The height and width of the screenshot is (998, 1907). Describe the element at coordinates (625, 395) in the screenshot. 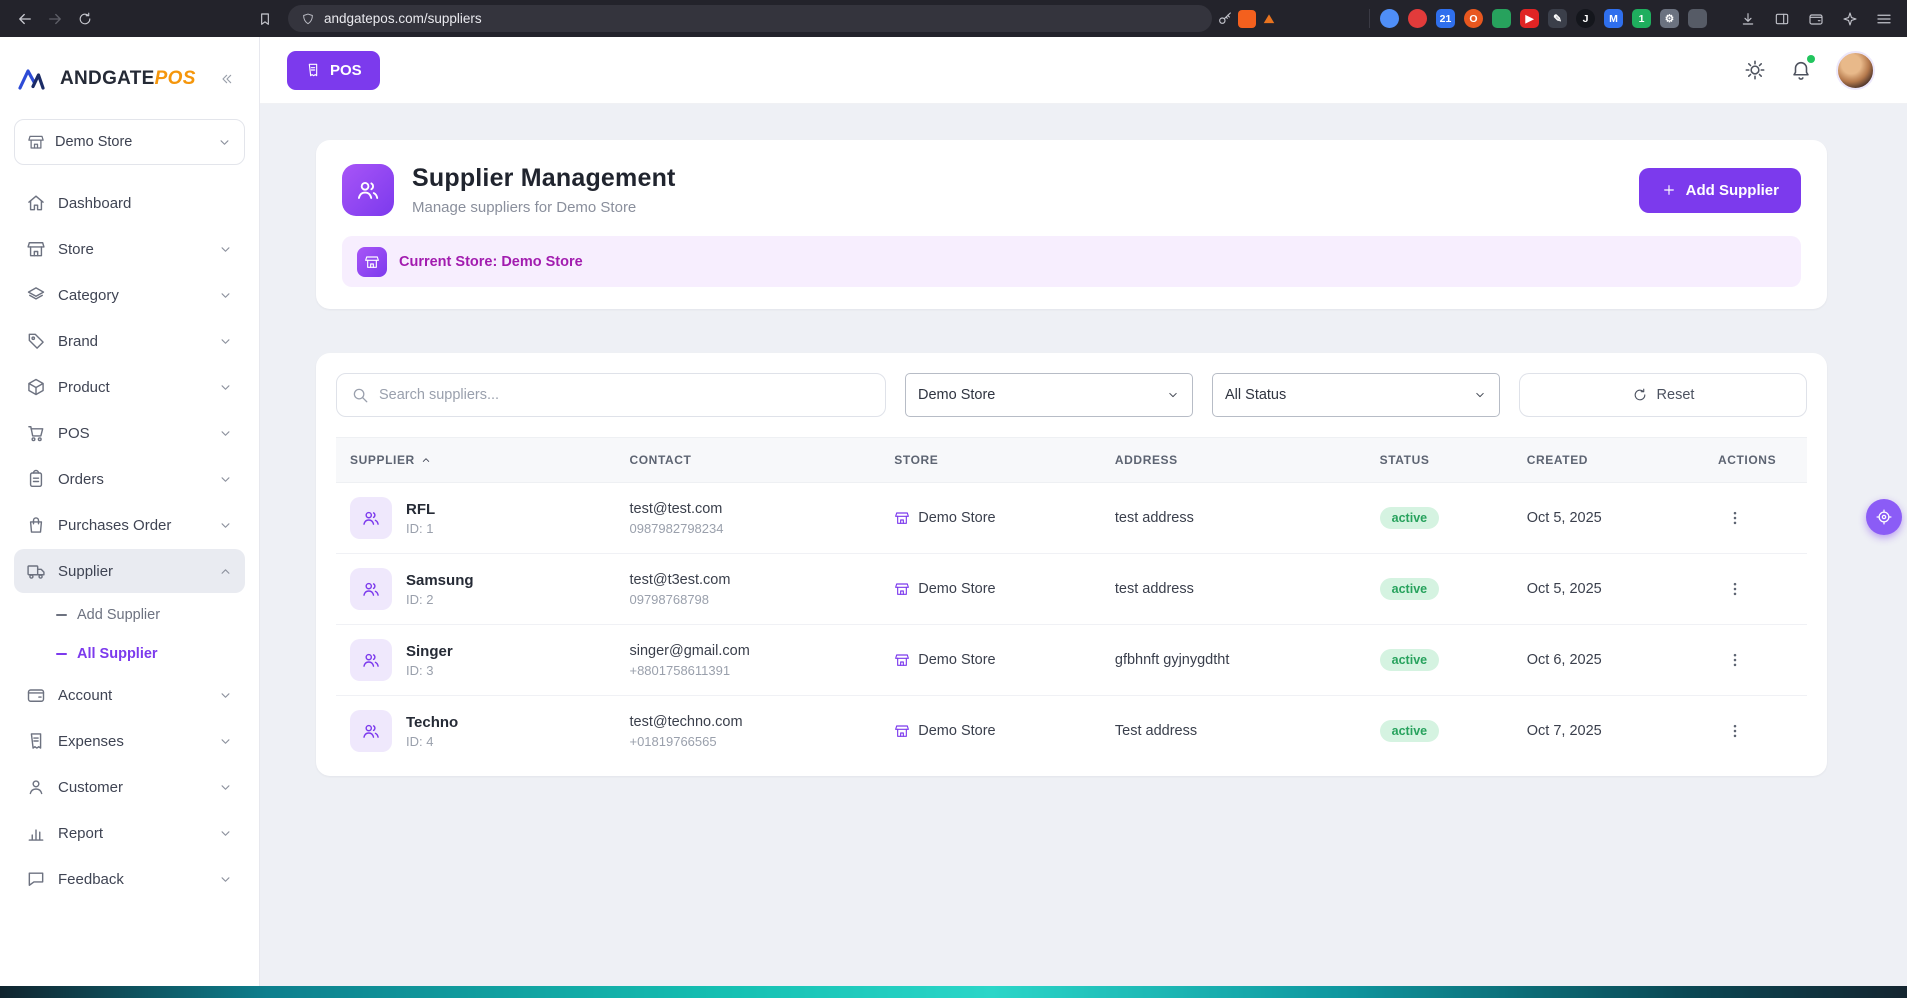

I see `search-suppliers-input` at that location.